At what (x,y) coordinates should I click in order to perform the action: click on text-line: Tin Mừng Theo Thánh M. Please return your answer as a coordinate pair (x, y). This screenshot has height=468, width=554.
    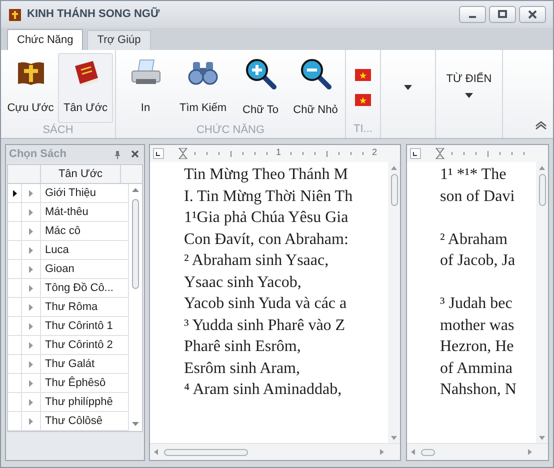
    Looking at the image, I should click on (266, 174).